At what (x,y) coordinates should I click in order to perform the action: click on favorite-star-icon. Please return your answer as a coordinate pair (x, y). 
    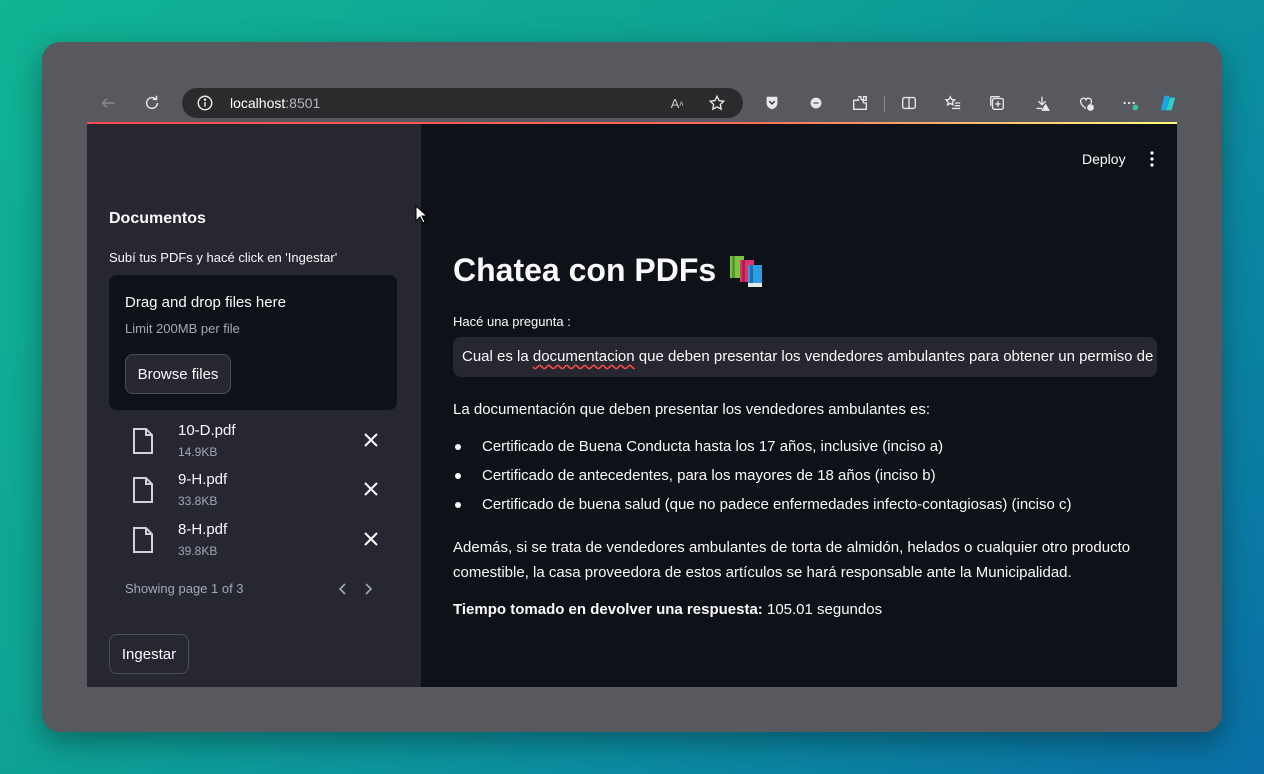
    Looking at the image, I should click on (717, 103).